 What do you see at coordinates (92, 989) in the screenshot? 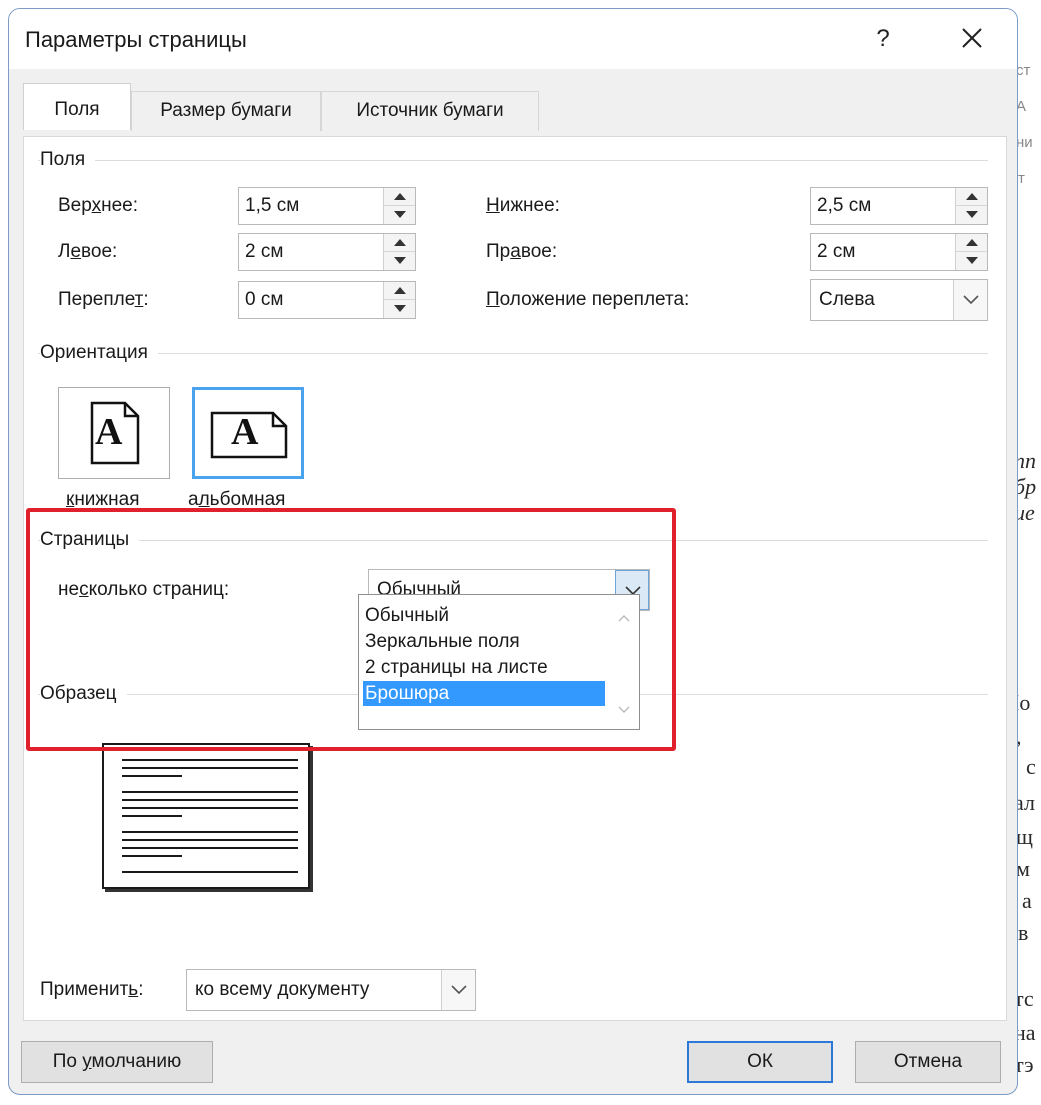
I see `apply-to-label: Применить:` at bounding box center [92, 989].